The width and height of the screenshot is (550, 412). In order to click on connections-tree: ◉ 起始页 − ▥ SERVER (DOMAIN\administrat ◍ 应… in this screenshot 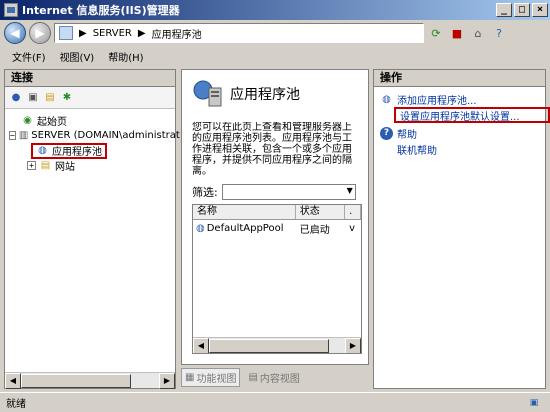, I will do `click(92, 141)`.